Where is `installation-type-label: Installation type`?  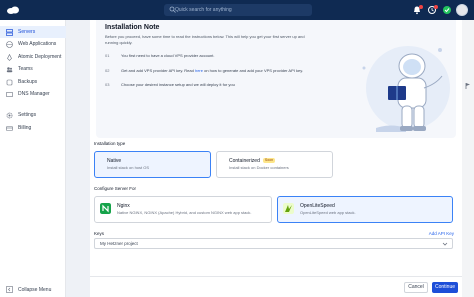
installation-type-label: Installation type is located at coordinates (110, 143).